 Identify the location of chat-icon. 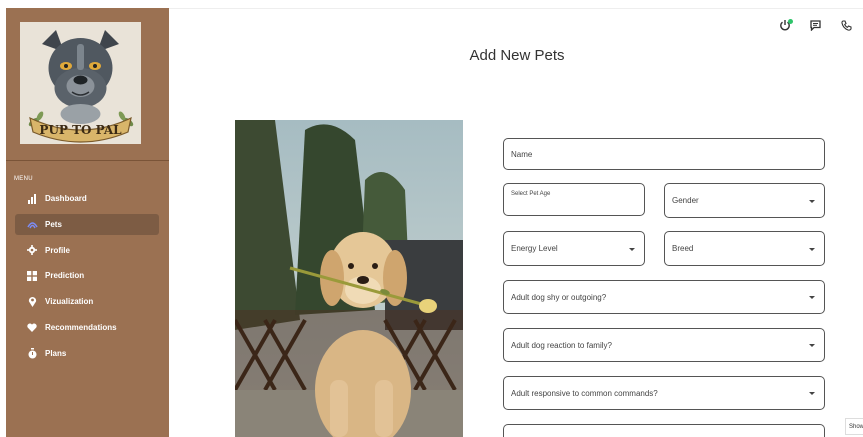
(815, 25).